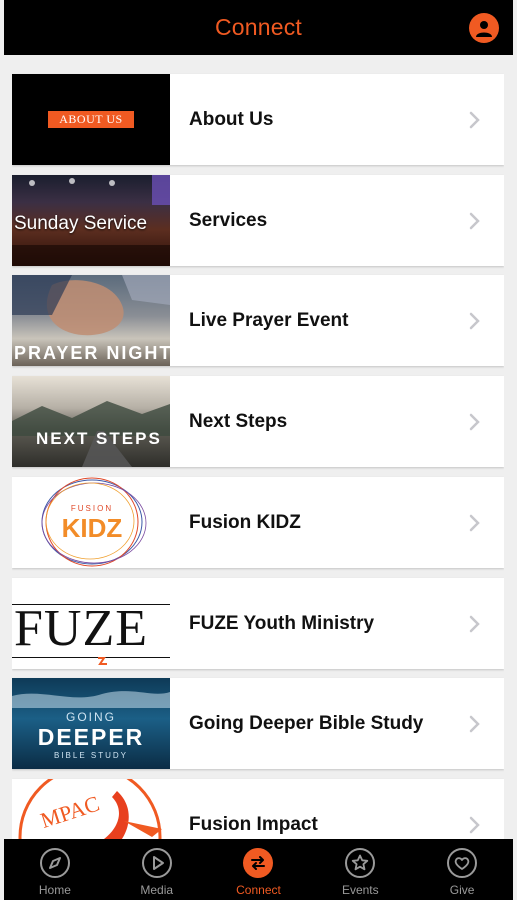 The width and height of the screenshot is (517, 900). I want to click on list-item-label: Fusion Impact, so click(253, 824).